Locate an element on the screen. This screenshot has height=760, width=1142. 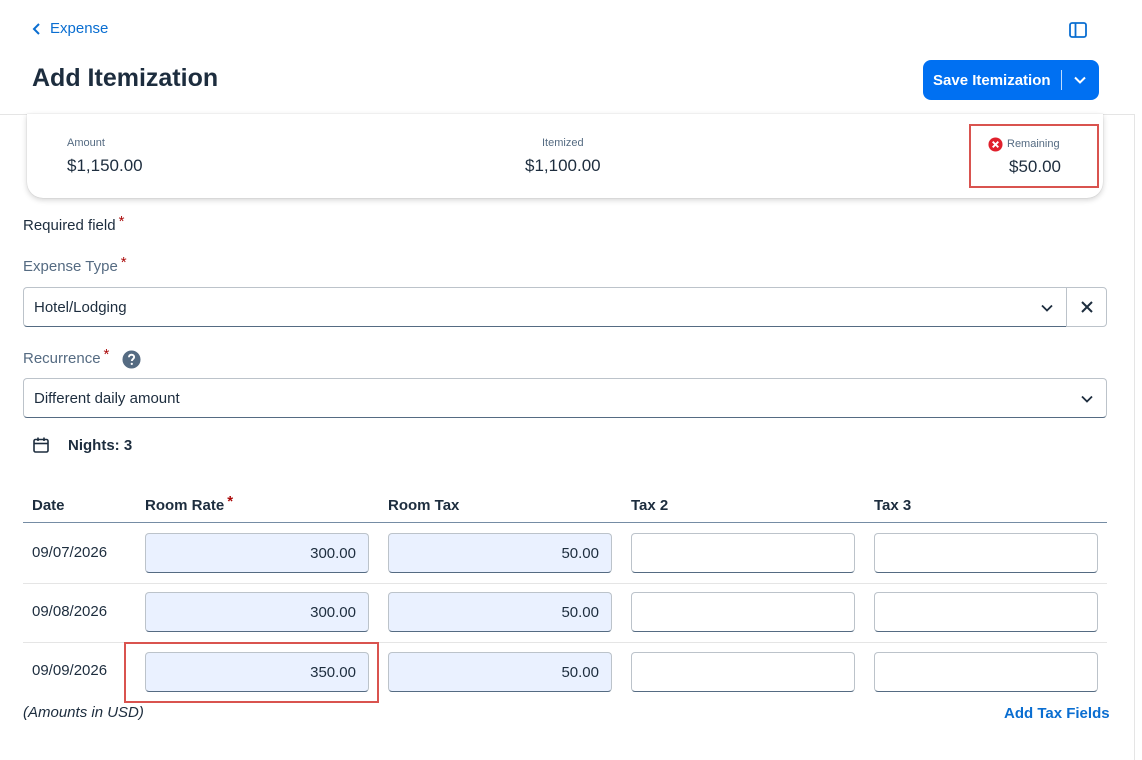
save-itemization-button: Save Itemization is located at coordinates (992, 80).